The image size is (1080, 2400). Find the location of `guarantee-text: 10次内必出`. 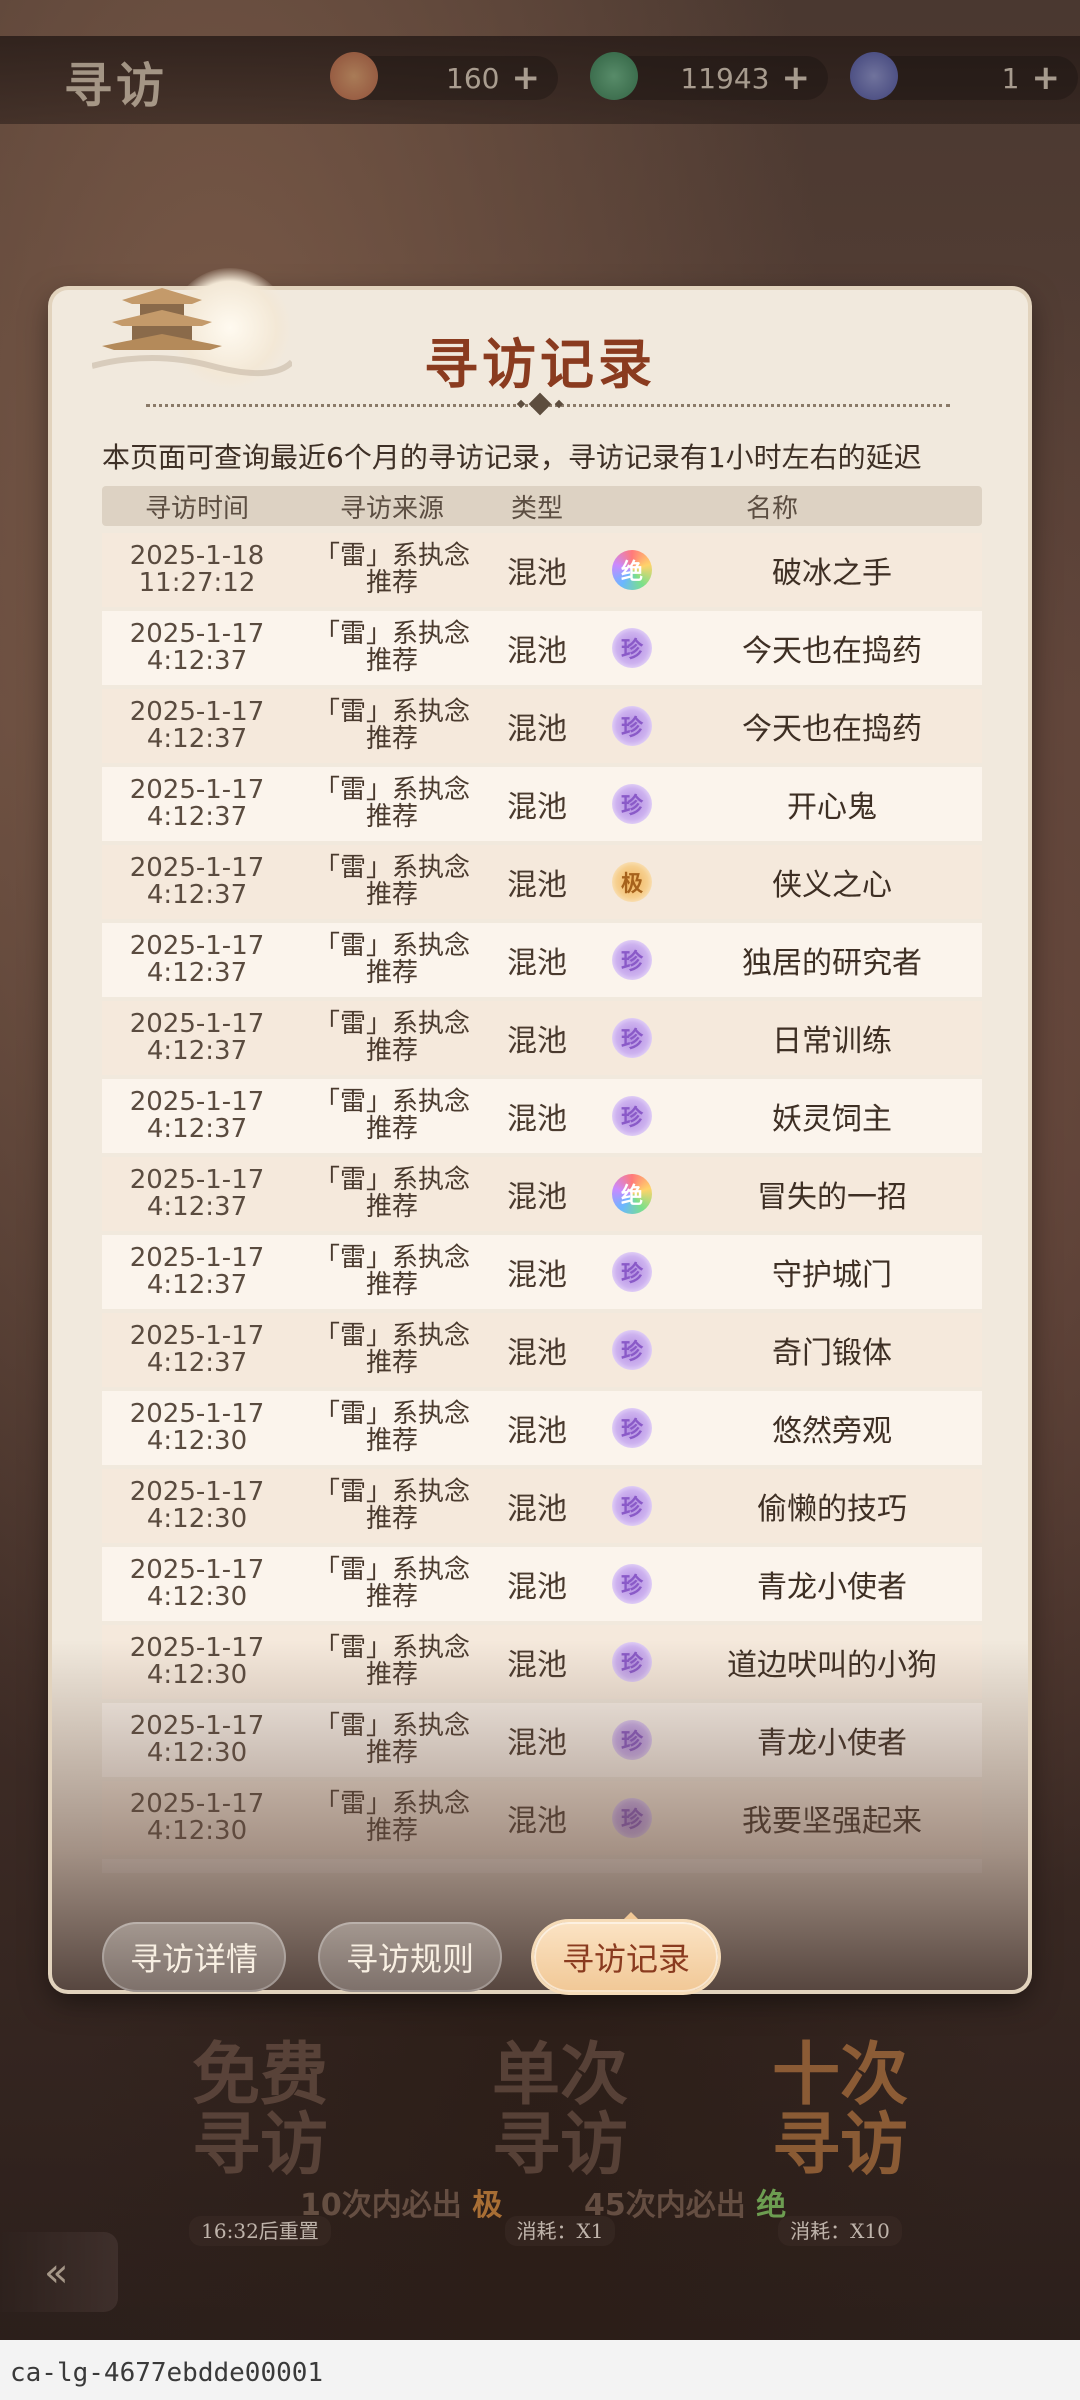

guarantee-text: 10次内必出 is located at coordinates (381, 2205).